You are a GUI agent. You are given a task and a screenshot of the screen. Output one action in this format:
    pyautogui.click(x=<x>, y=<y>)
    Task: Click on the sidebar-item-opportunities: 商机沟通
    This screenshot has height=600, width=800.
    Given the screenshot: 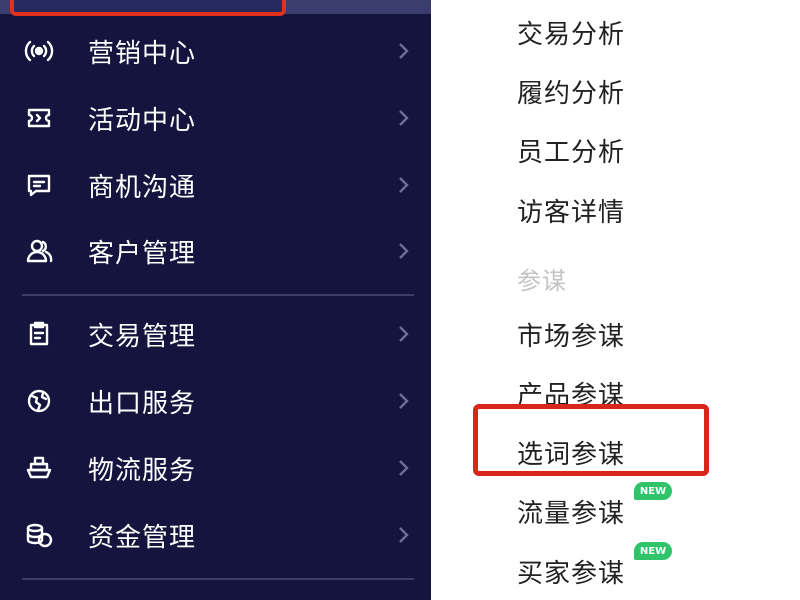 What is the action you would take?
    pyautogui.click(x=215, y=185)
    